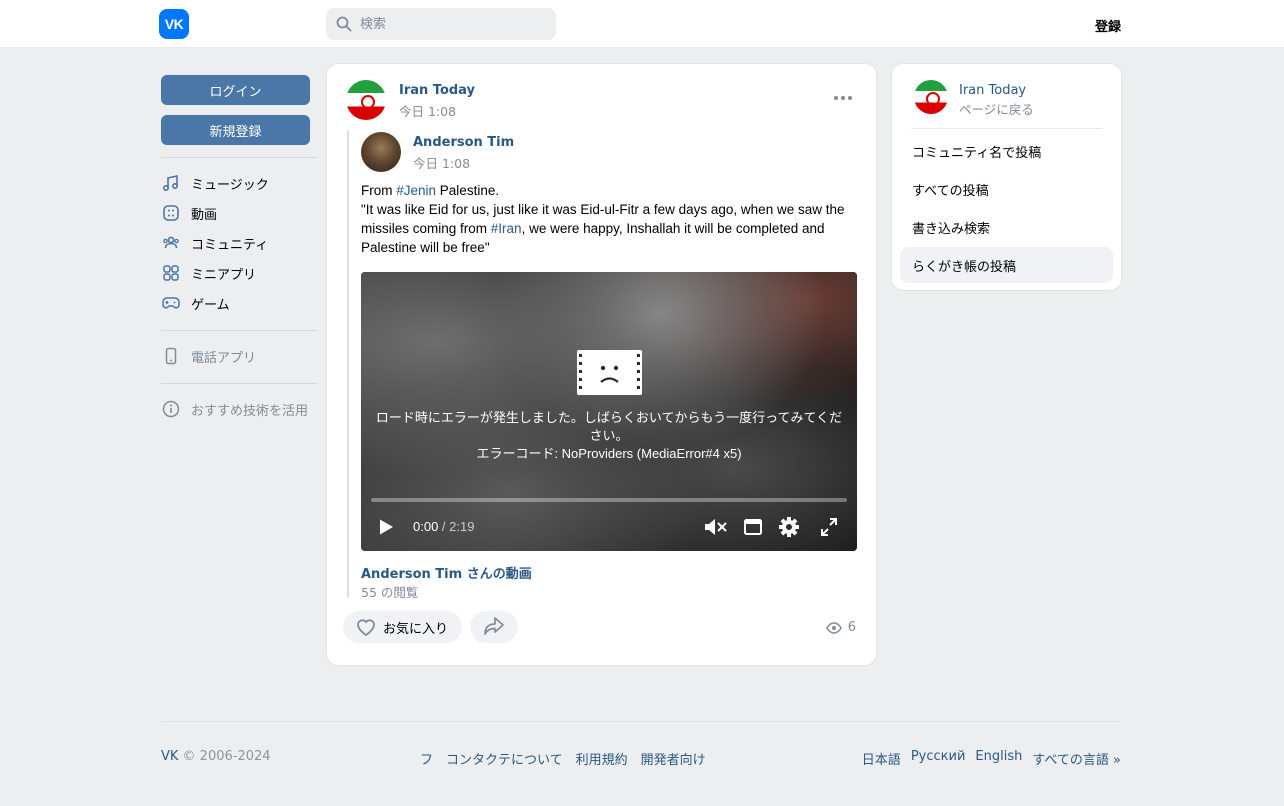  What do you see at coordinates (1006, 151) in the screenshot?
I see `menu-item-community-posts: コミュニティ名で投稿` at bounding box center [1006, 151].